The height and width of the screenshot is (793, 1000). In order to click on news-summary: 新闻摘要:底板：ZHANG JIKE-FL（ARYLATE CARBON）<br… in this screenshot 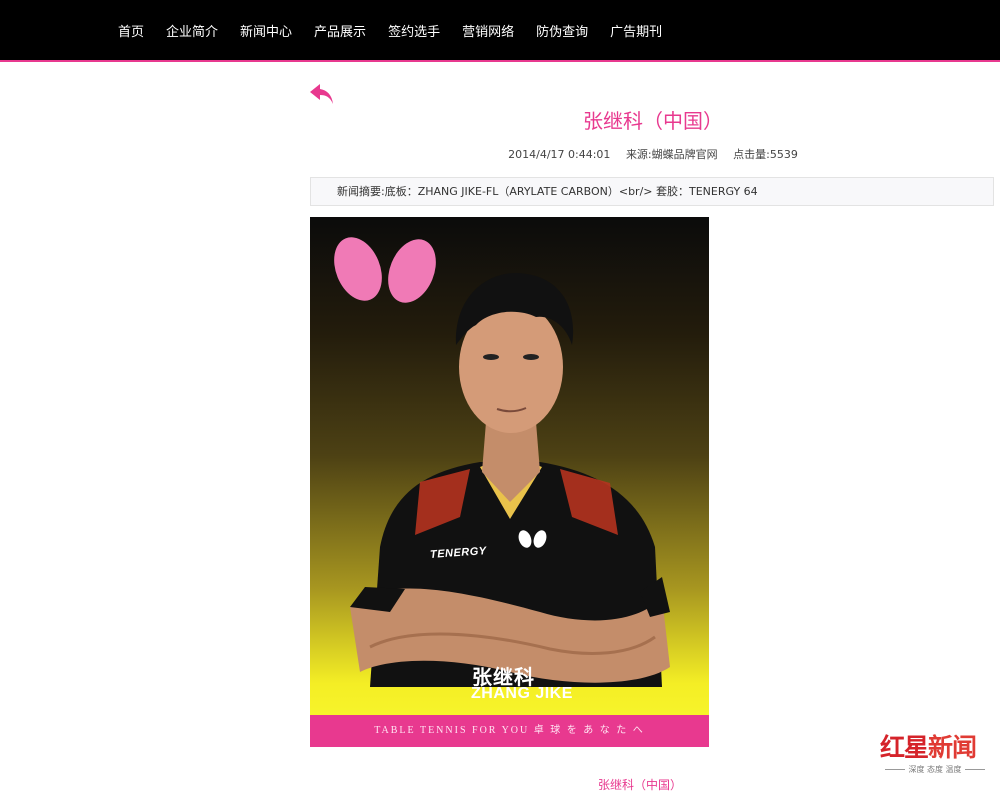, I will do `click(652, 191)`.